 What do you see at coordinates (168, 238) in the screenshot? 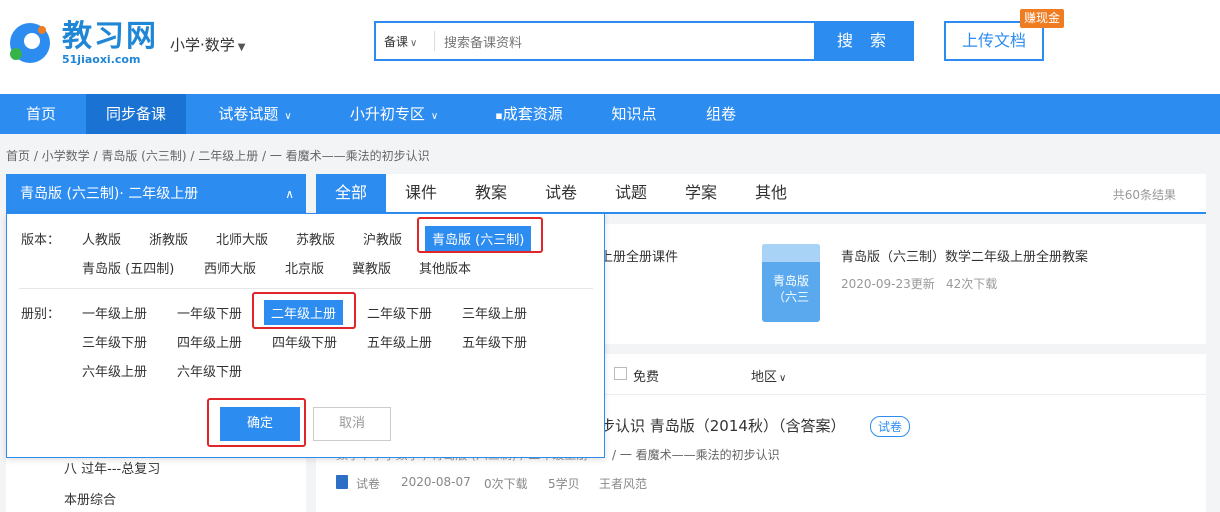
I see `edition-option: 浙教版` at bounding box center [168, 238].